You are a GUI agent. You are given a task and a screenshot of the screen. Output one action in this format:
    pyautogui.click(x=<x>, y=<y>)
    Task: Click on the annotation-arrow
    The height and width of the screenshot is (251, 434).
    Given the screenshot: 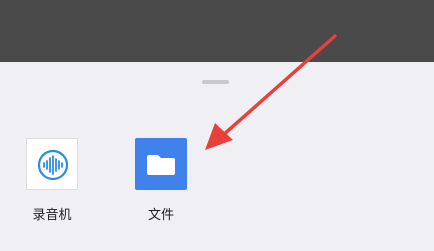 What is the action you would take?
    pyautogui.click(x=271, y=92)
    